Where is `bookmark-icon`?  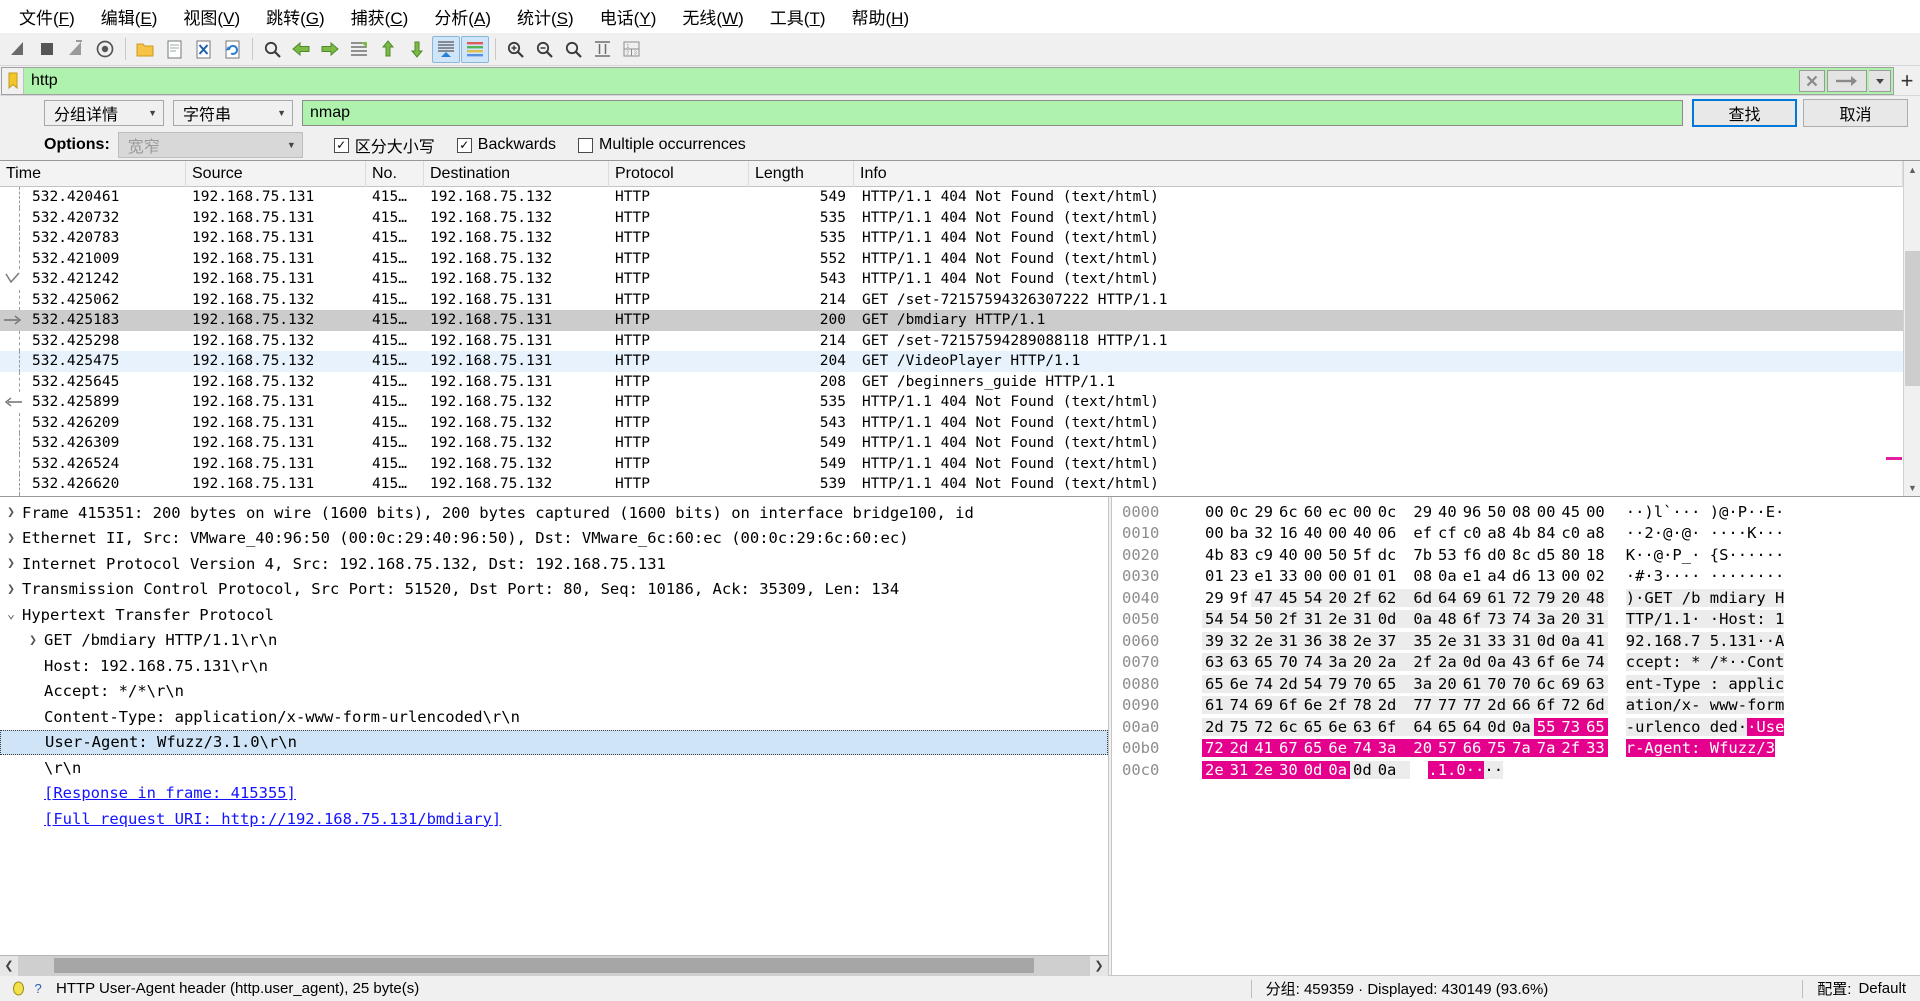 bookmark-icon is located at coordinates (13, 81).